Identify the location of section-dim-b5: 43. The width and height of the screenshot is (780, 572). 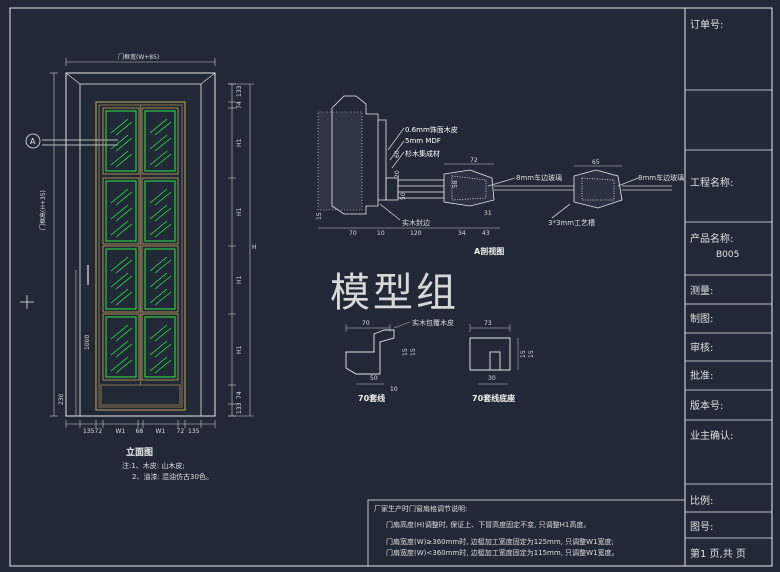
(486, 233).